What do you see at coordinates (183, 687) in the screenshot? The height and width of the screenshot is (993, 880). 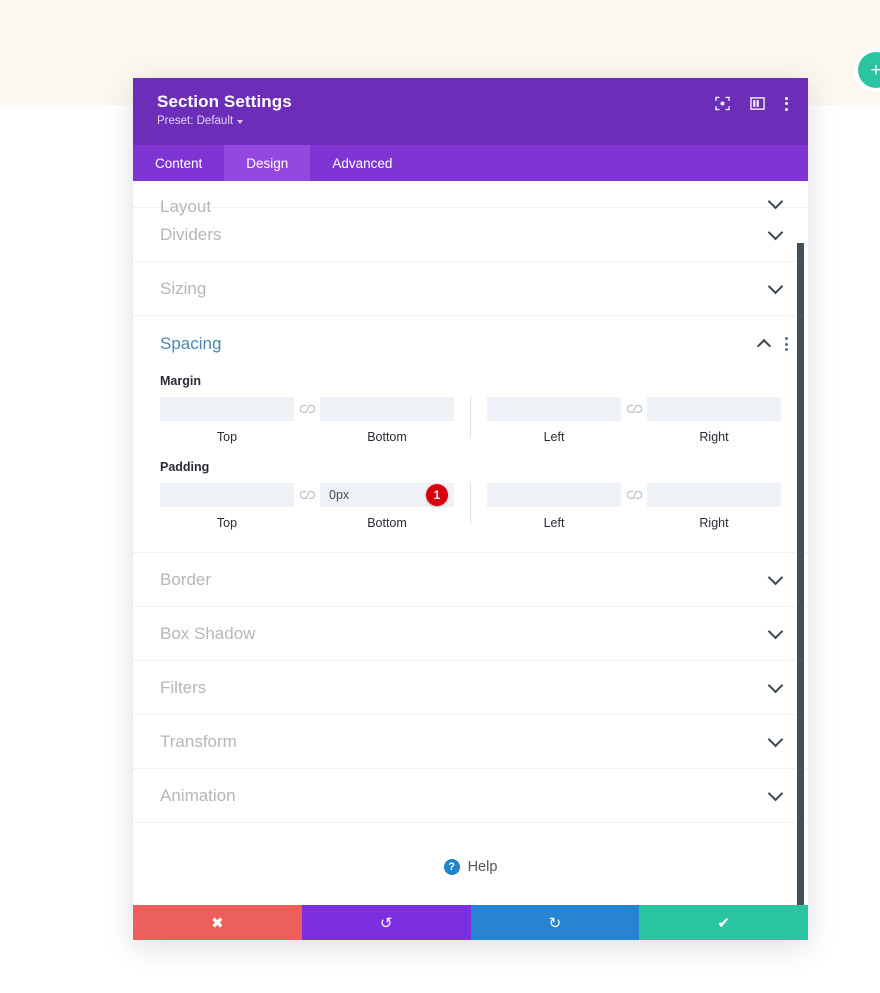 I see `accordion-label: Filters` at bounding box center [183, 687].